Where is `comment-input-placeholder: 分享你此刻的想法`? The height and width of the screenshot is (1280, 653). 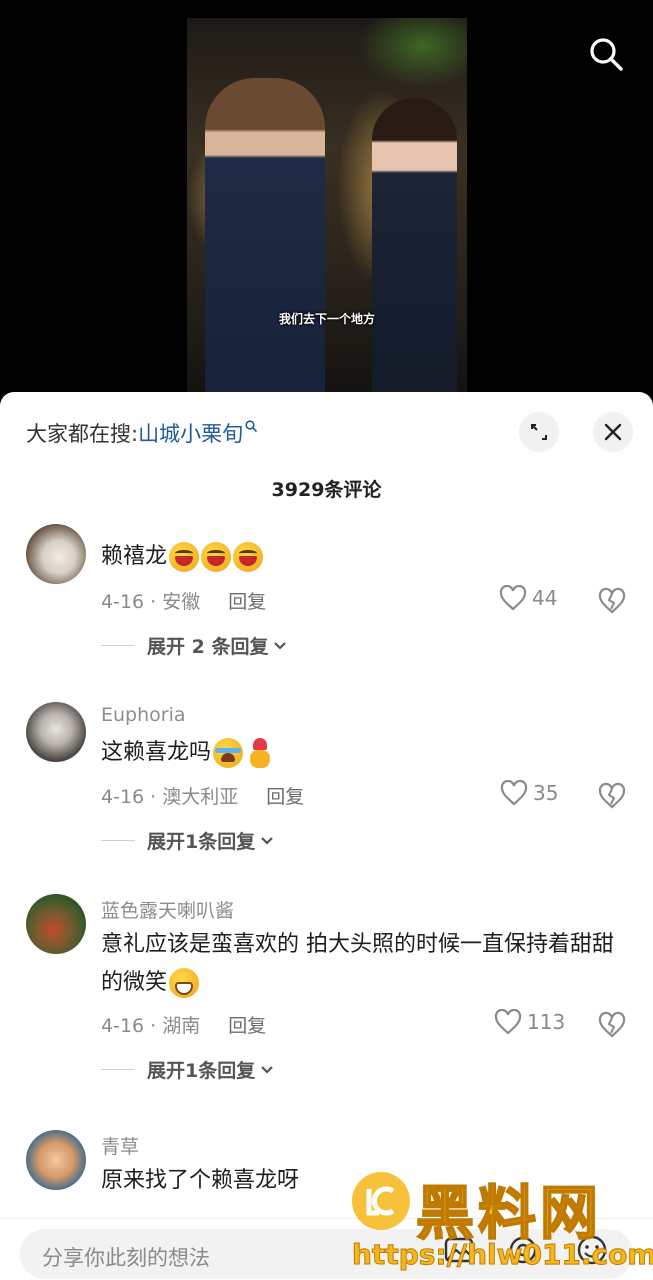 comment-input-placeholder: 分享你此刻的想法 is located at coordinates (126, 1258).